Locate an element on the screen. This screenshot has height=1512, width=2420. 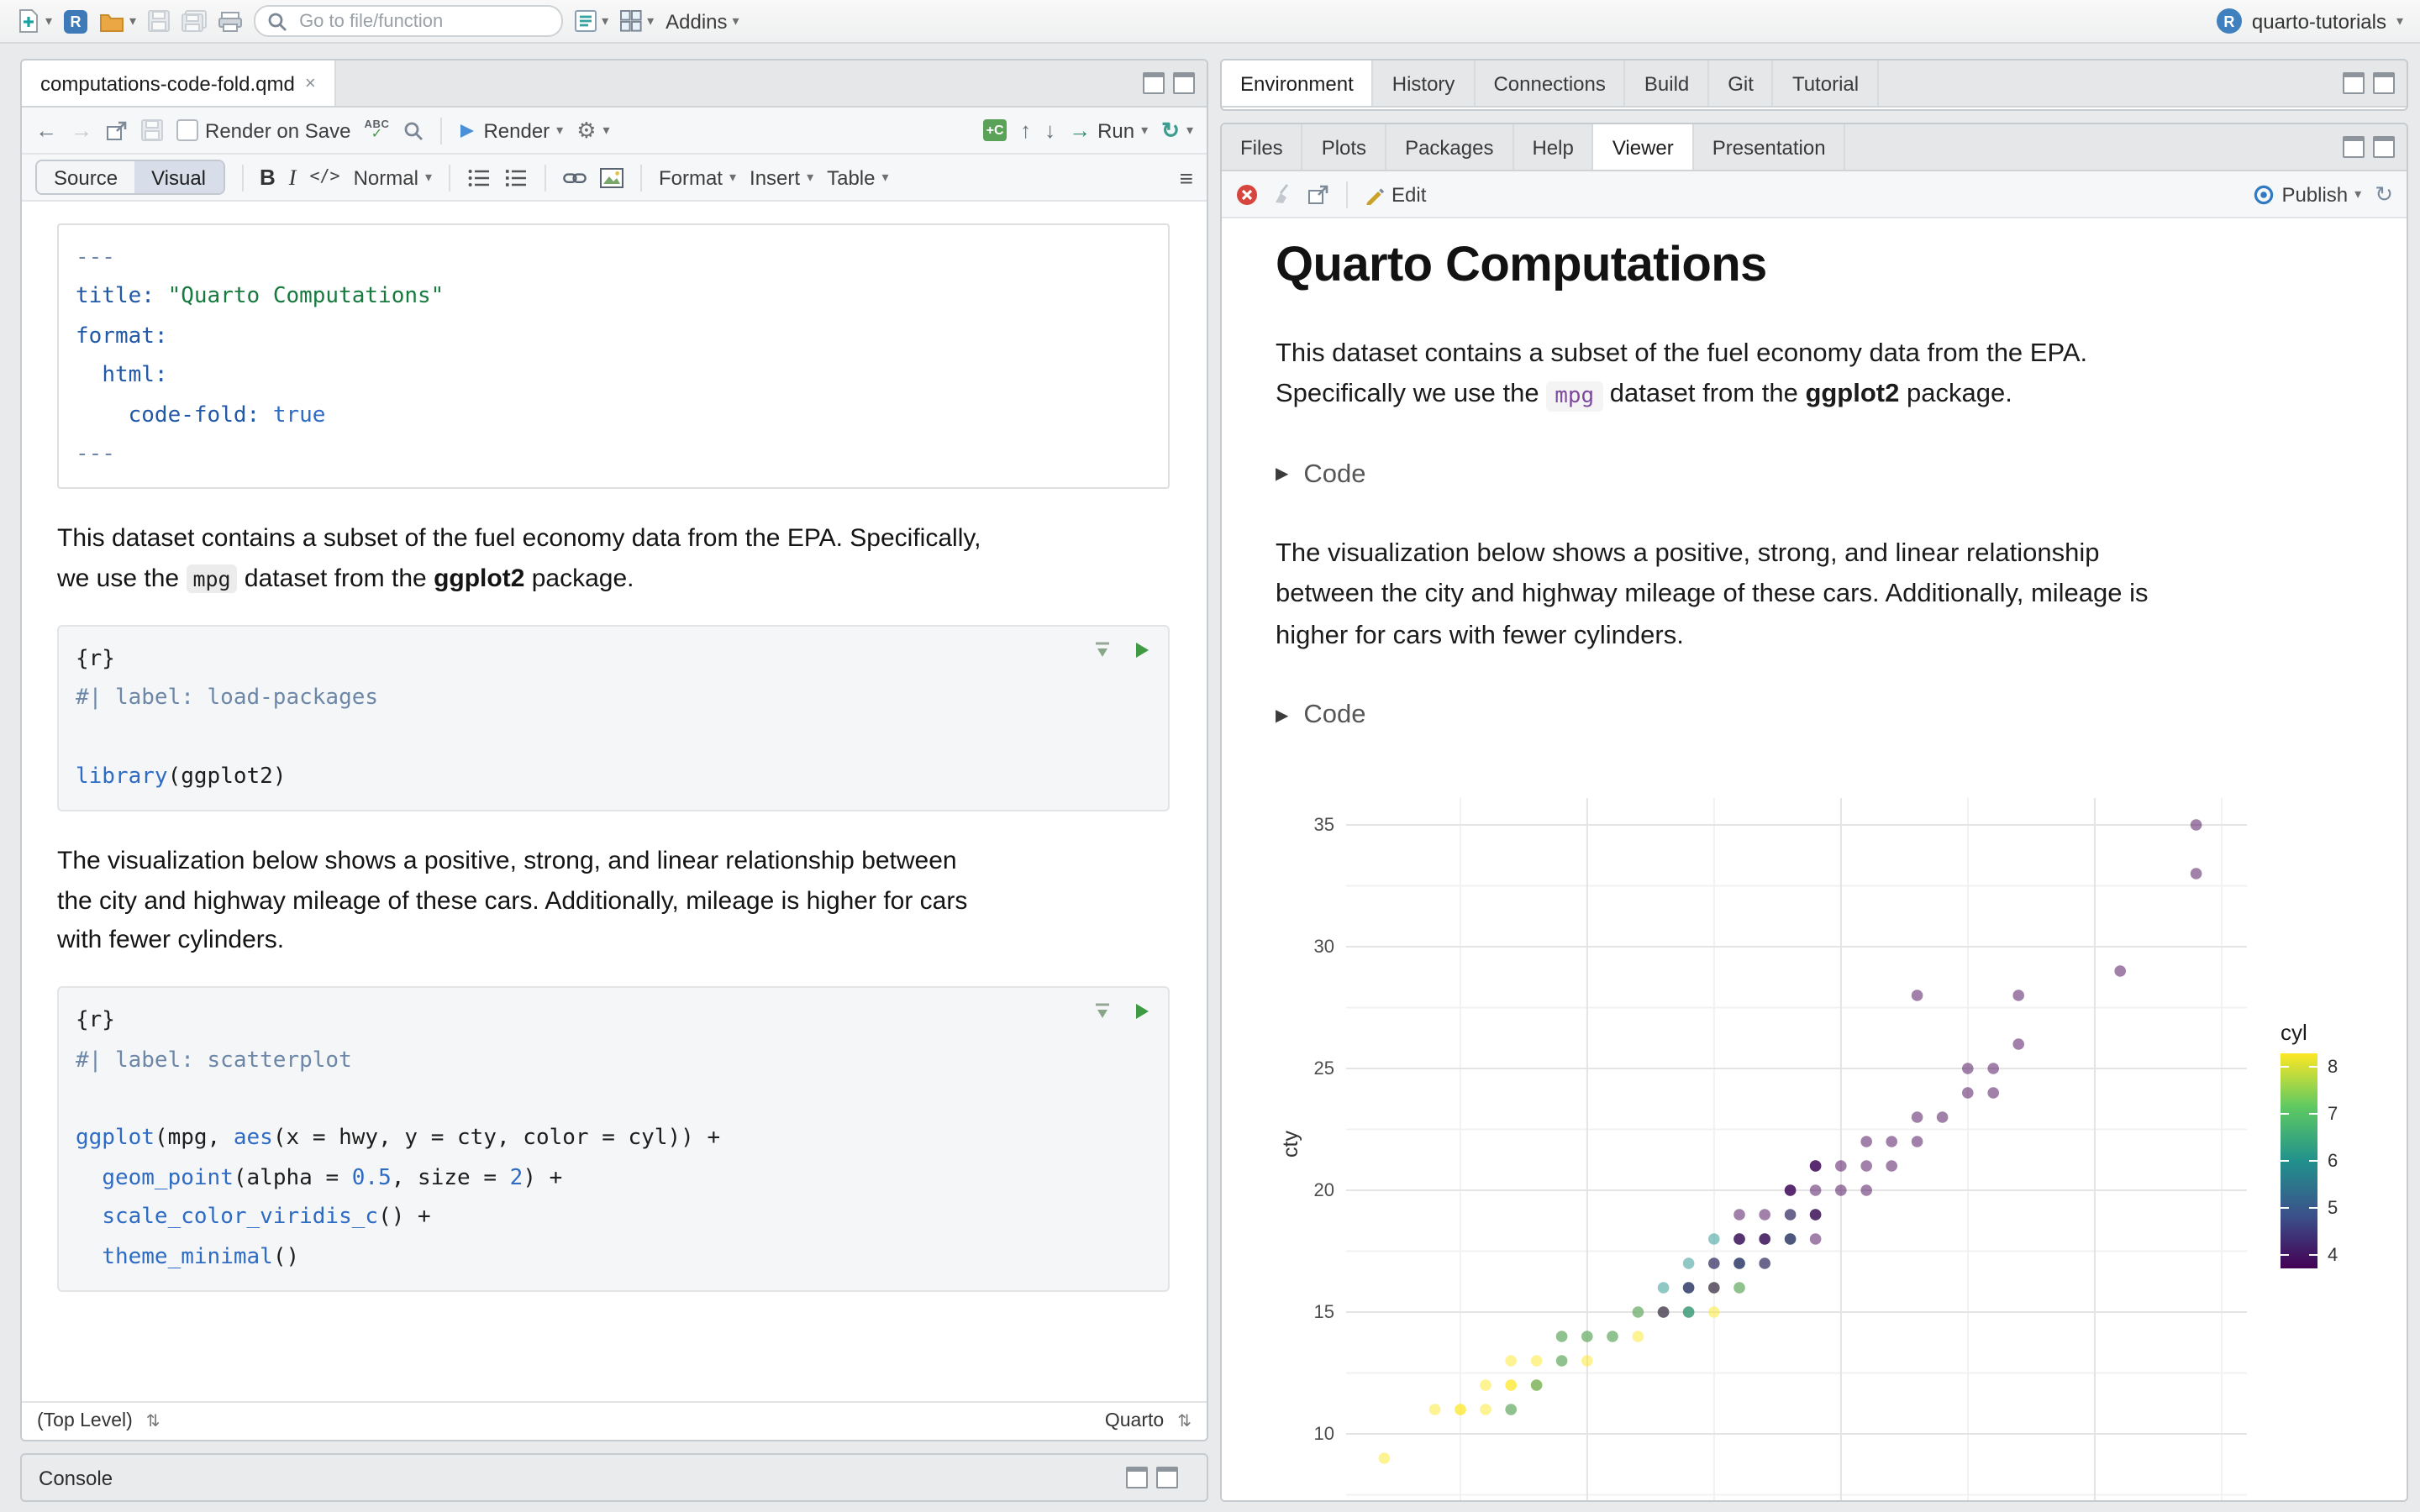
svg-text: 25 is located at coordinates (1324, 1068).